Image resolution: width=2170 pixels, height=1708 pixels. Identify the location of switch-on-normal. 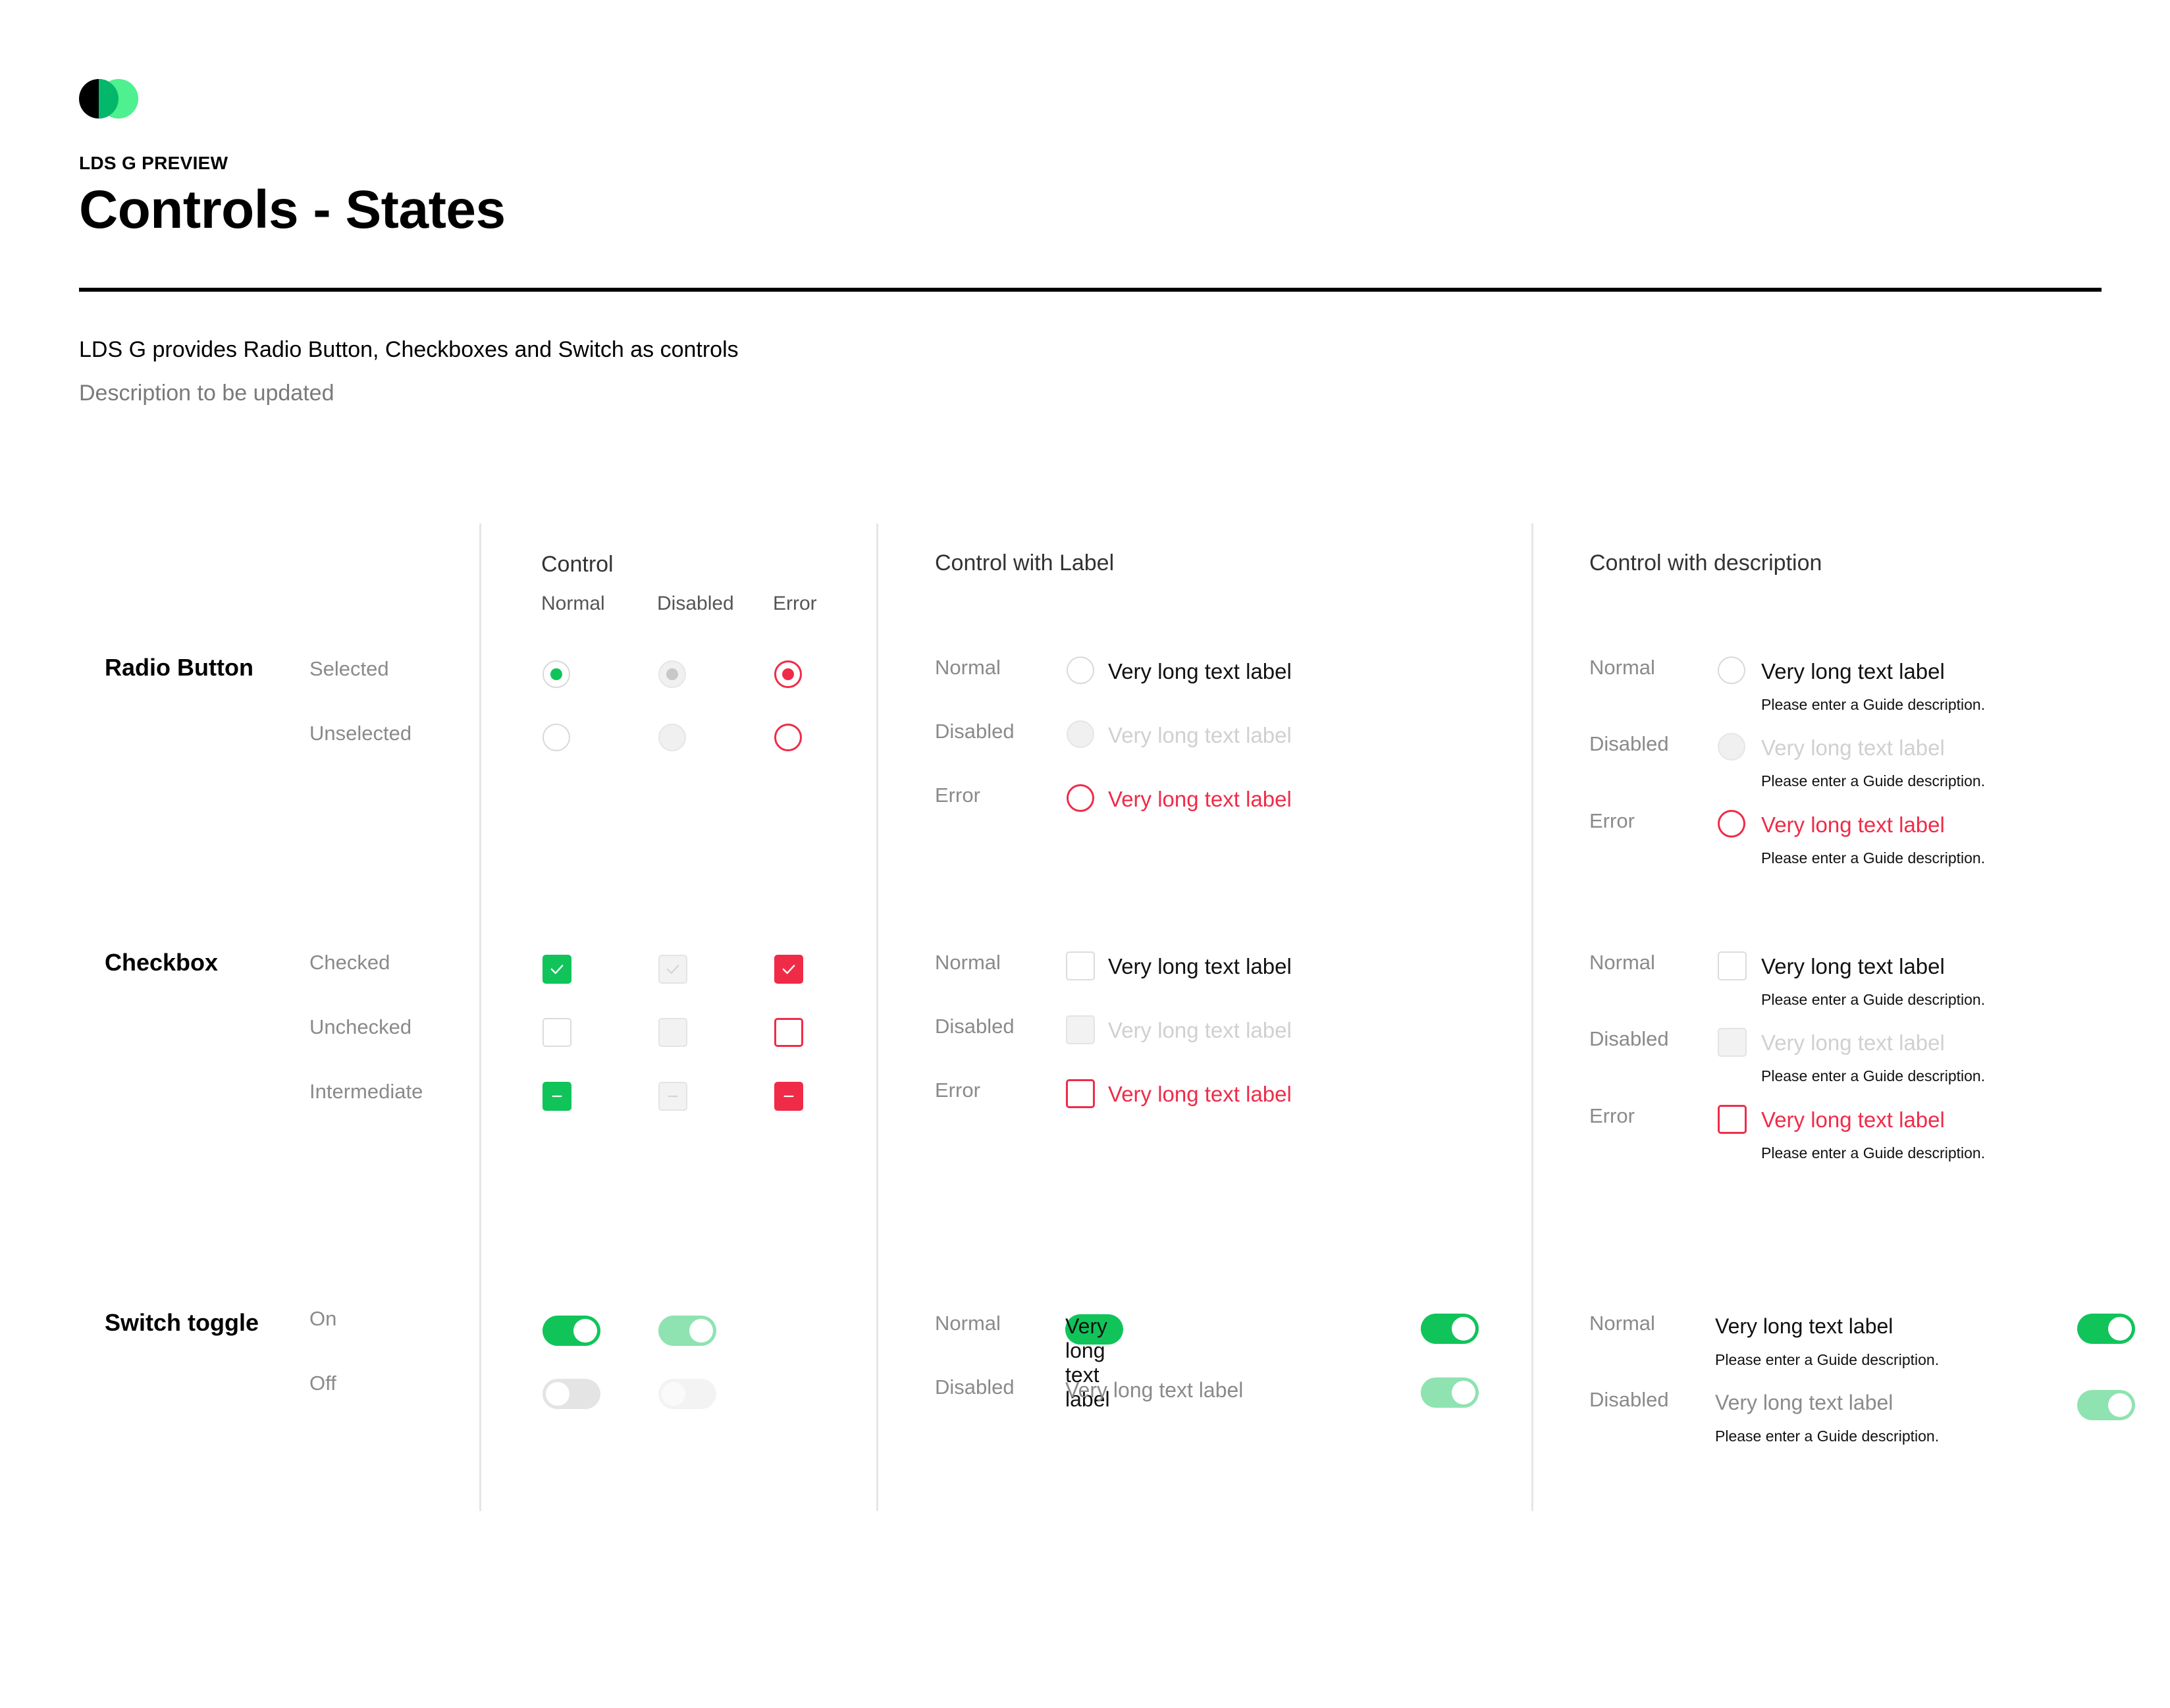
(571, 1331).